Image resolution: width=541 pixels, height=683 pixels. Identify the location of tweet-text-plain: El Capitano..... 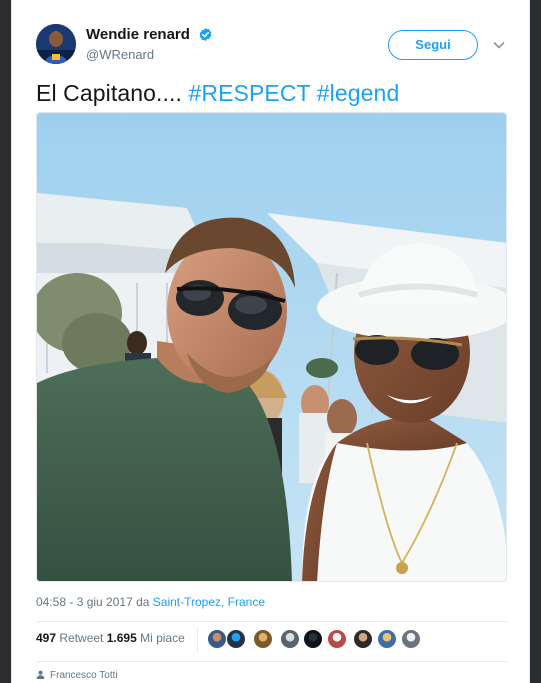
(112, 93).